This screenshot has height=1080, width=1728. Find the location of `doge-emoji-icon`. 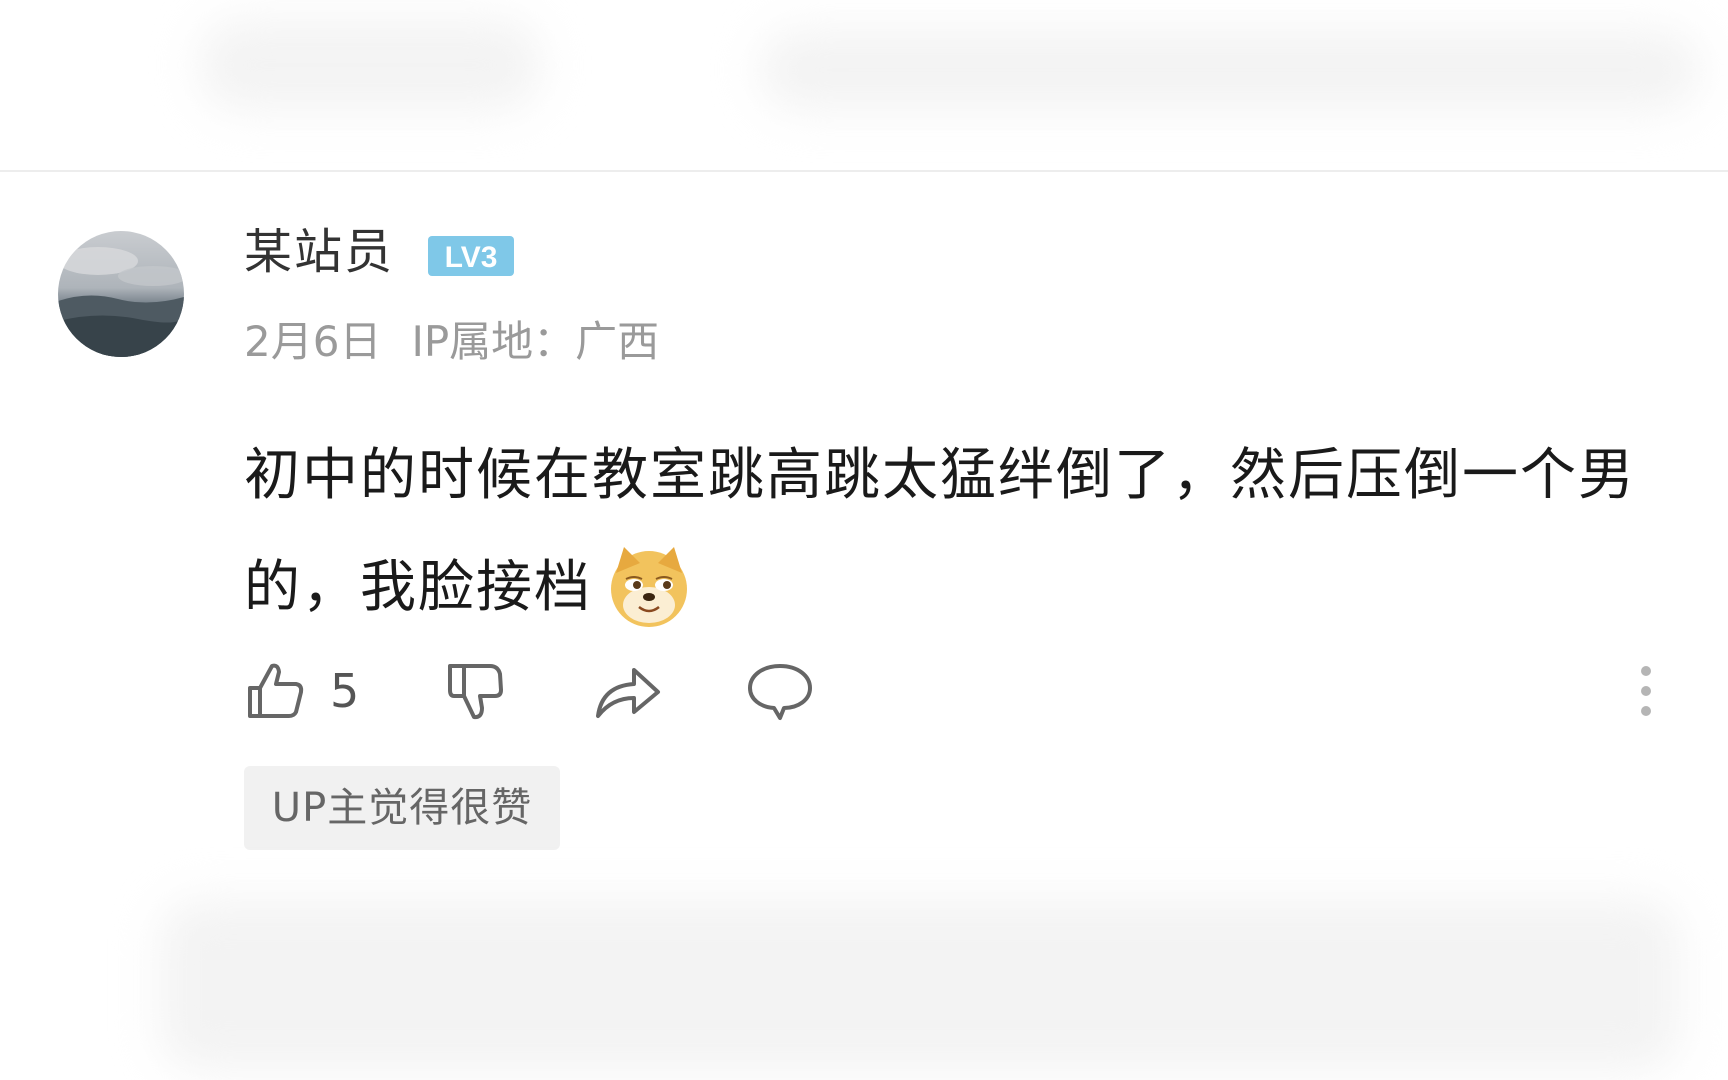

doge-emoji-icon is located at coordinates (649, 586).